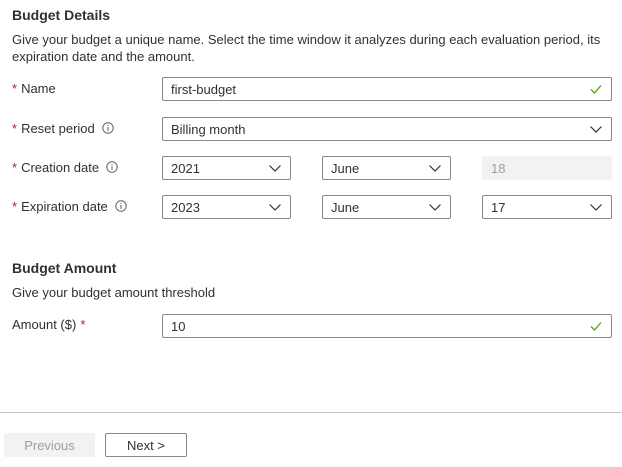  I want to click on next-button: Next >, so click(146, 445).